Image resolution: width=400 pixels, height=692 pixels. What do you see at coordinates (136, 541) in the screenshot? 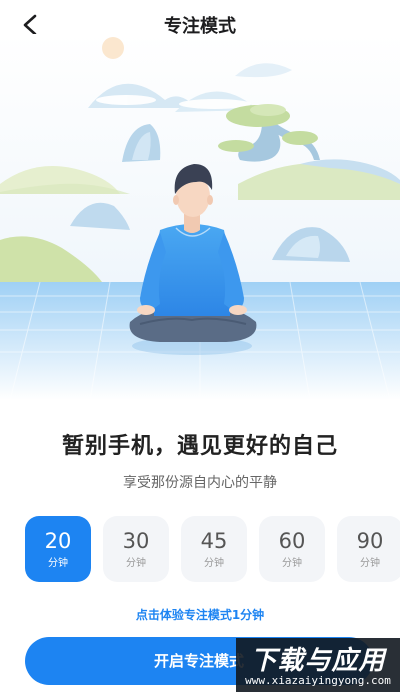
I see `duration-value: 30` at bounding box center [136, 541].